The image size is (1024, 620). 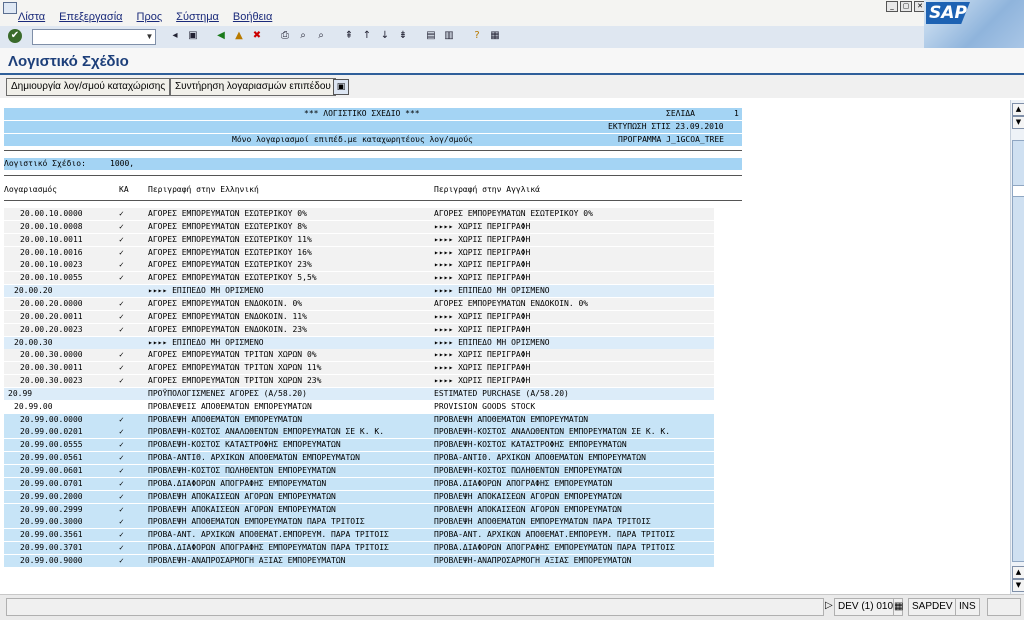 What do you see at coordinates (68, 61) in the screenshot?
I see `page-title: Λογιστικό Σχέδιο` at bounding box center [68, 61].